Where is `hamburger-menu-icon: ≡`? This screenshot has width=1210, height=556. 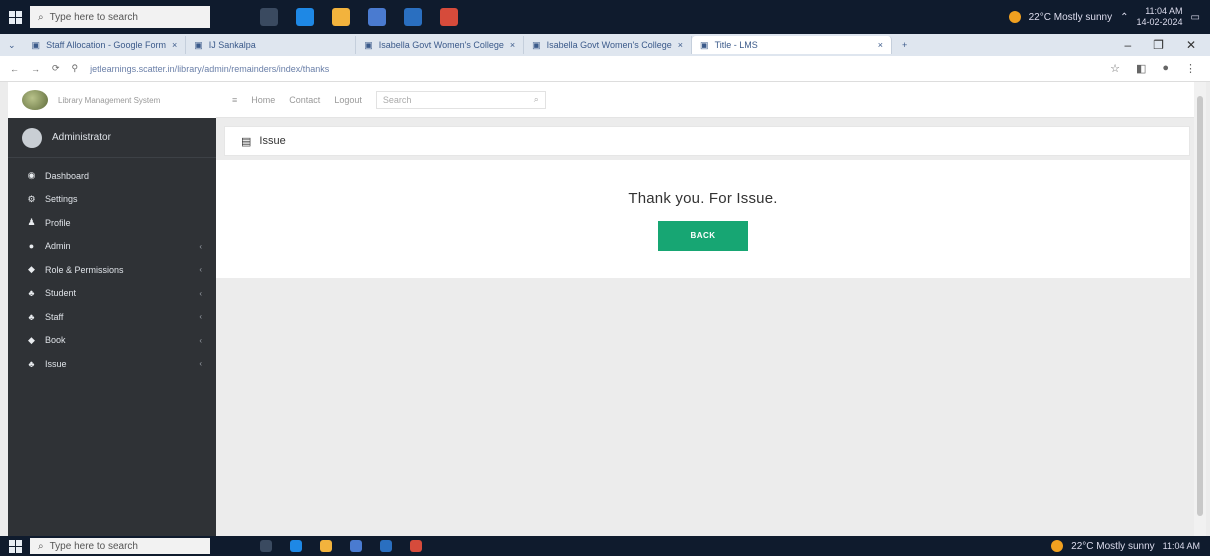 hamburger-menu-icon: ≡ is located at coordinates (234, 100).